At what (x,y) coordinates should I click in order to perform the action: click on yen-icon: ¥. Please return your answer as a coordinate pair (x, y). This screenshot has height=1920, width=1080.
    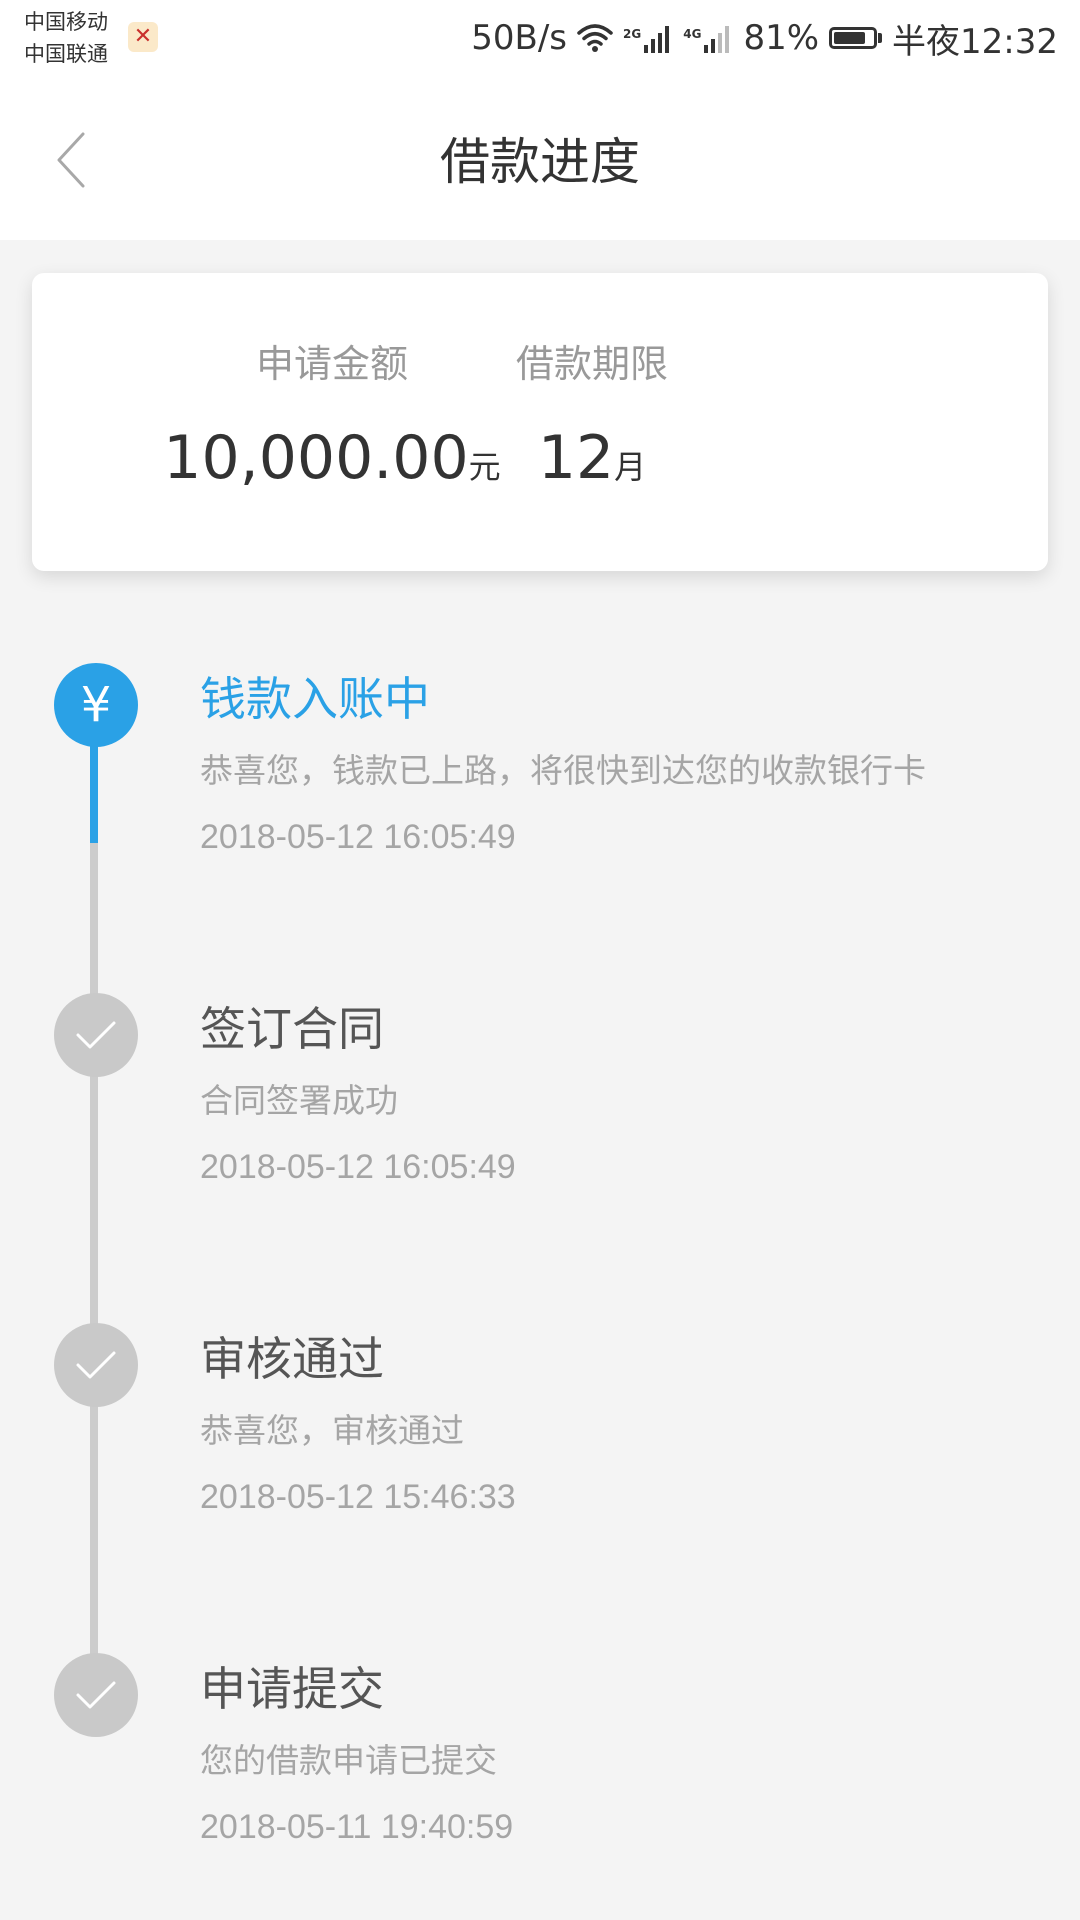
    Looking at the image, I should click on (96, 705).